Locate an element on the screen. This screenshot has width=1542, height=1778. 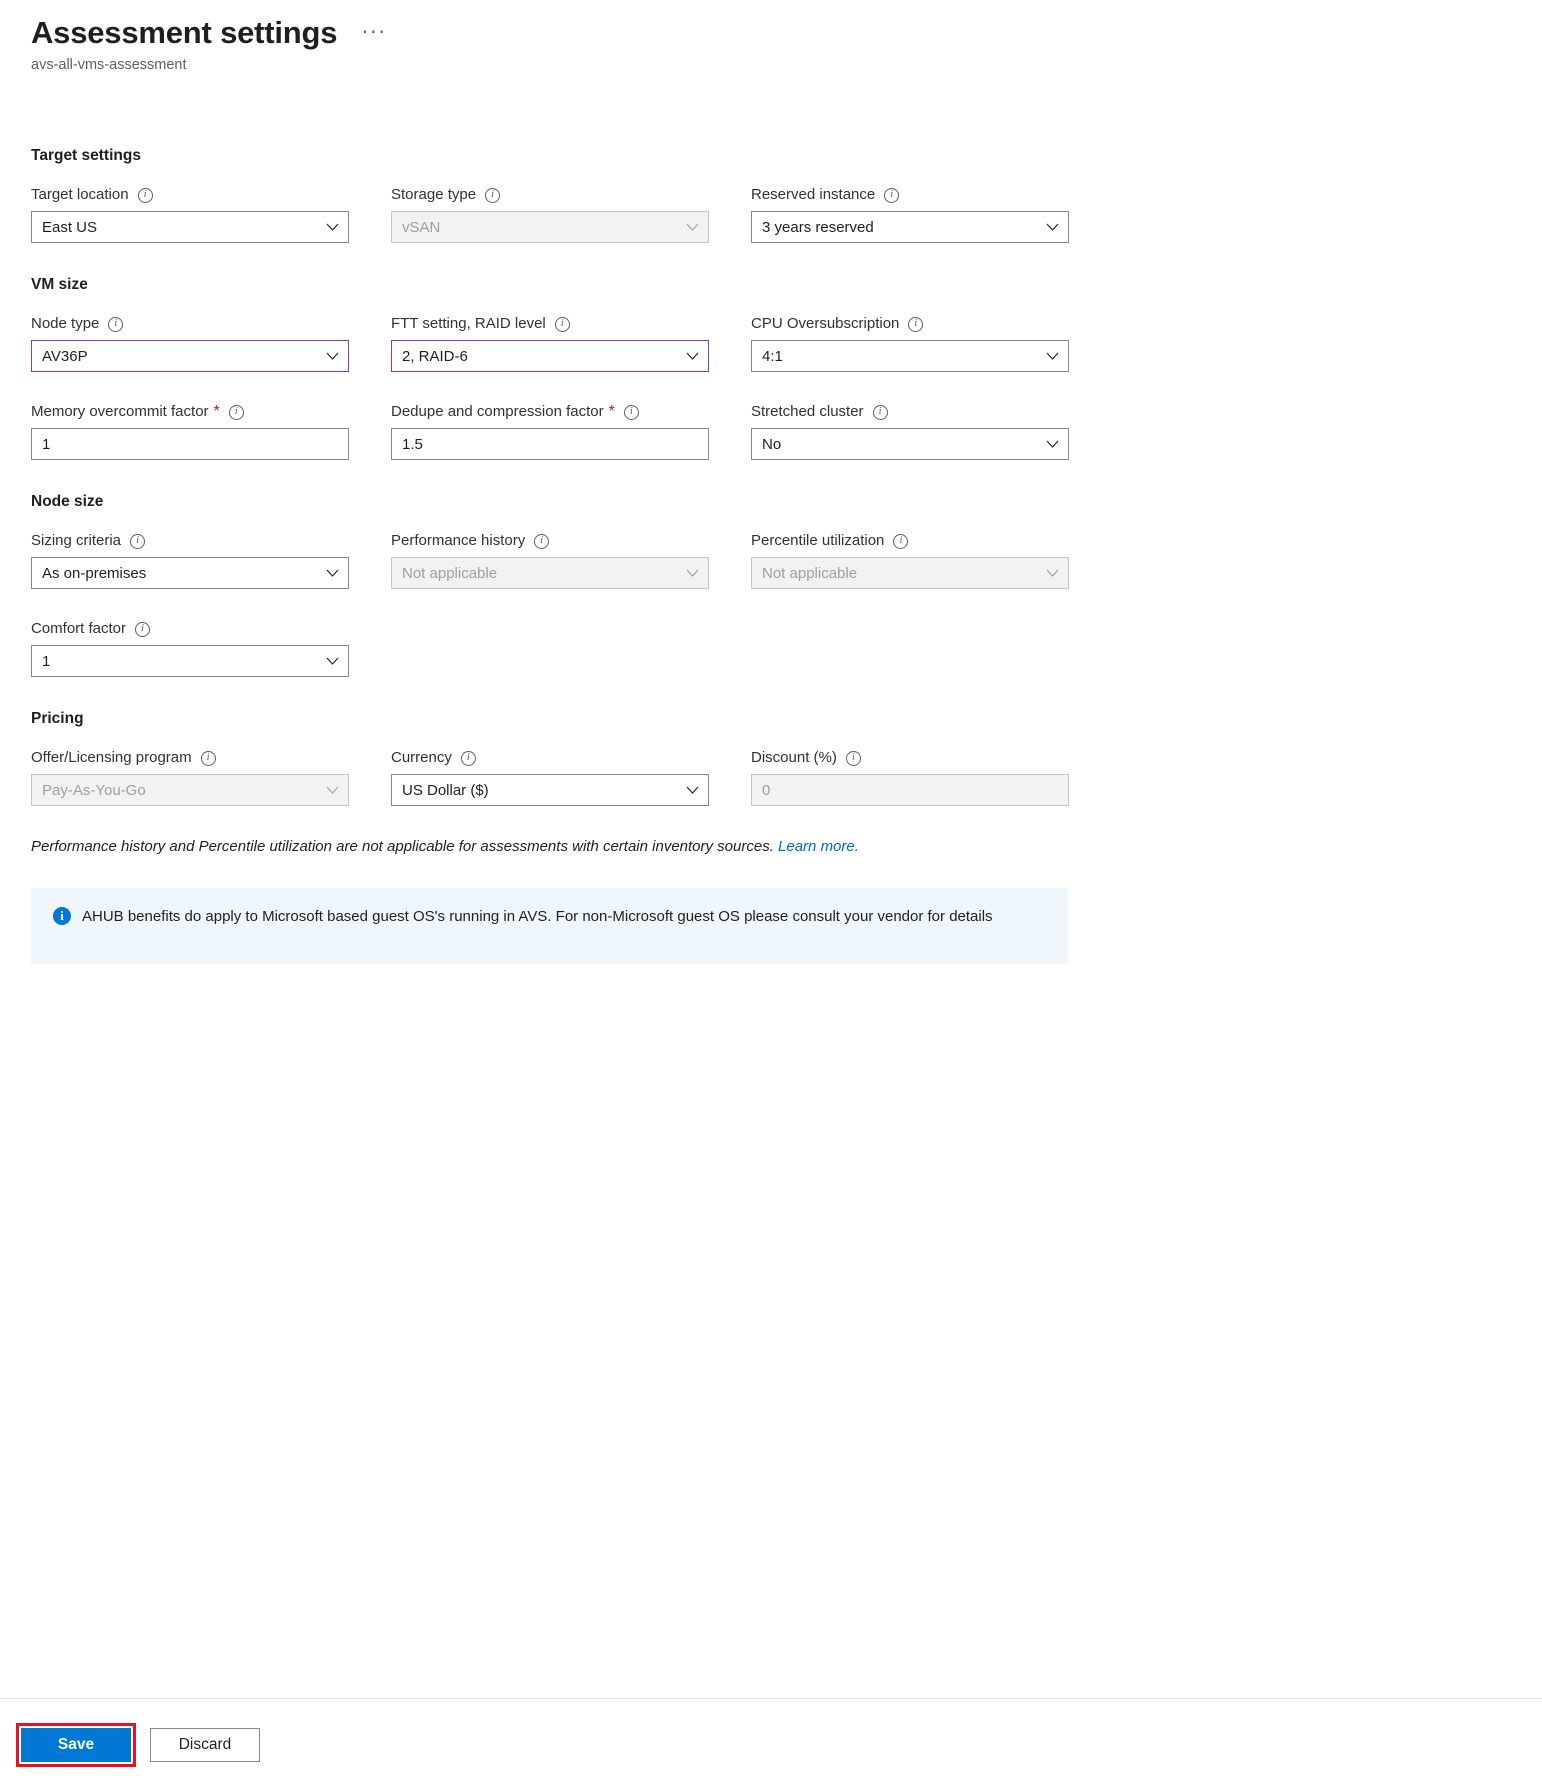
value-text: 3 years reserved is located at coordinates (818, 227).